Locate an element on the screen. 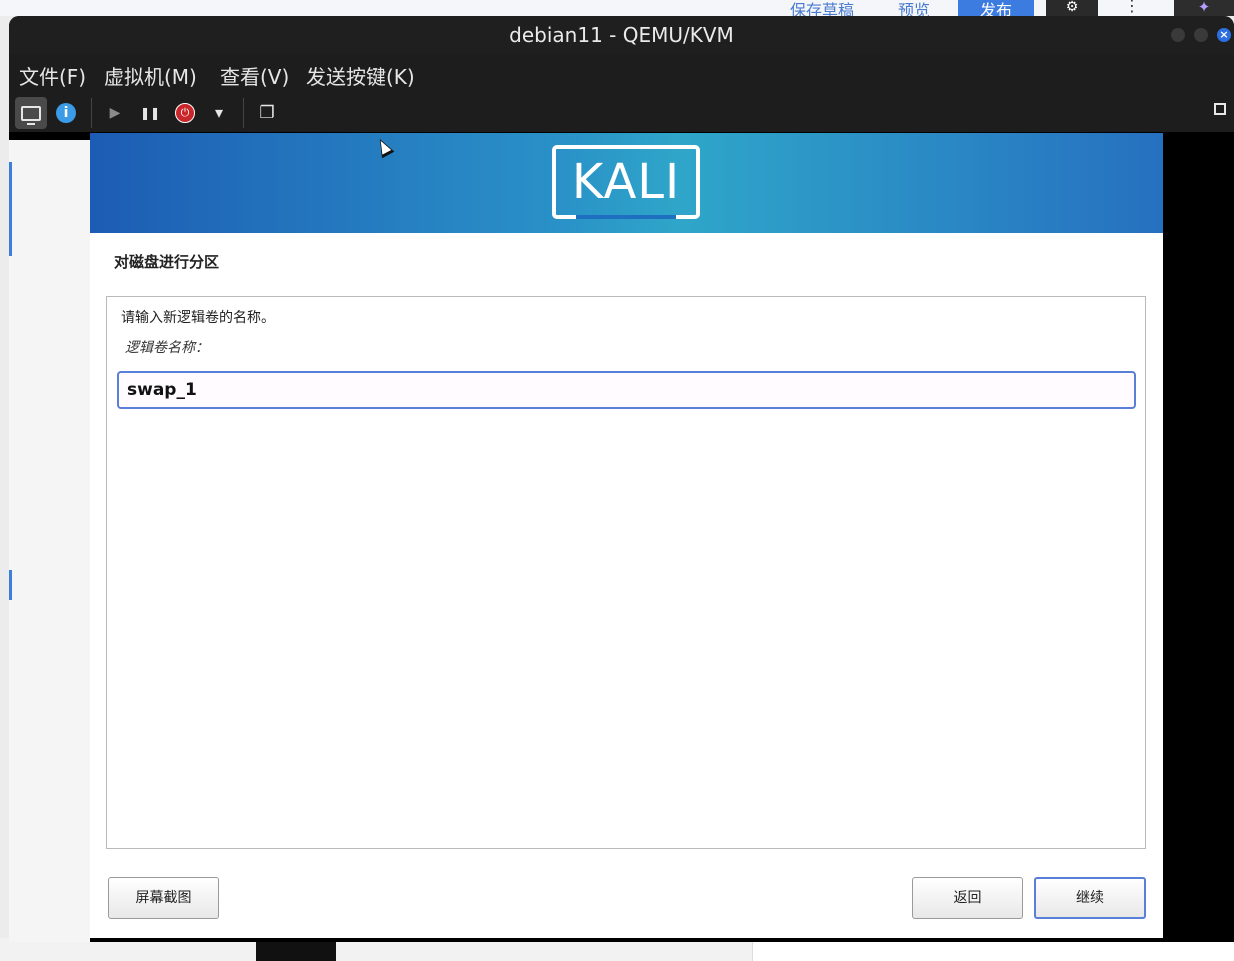  snapshots-button: ❐ is located at coordinates (267, 113).